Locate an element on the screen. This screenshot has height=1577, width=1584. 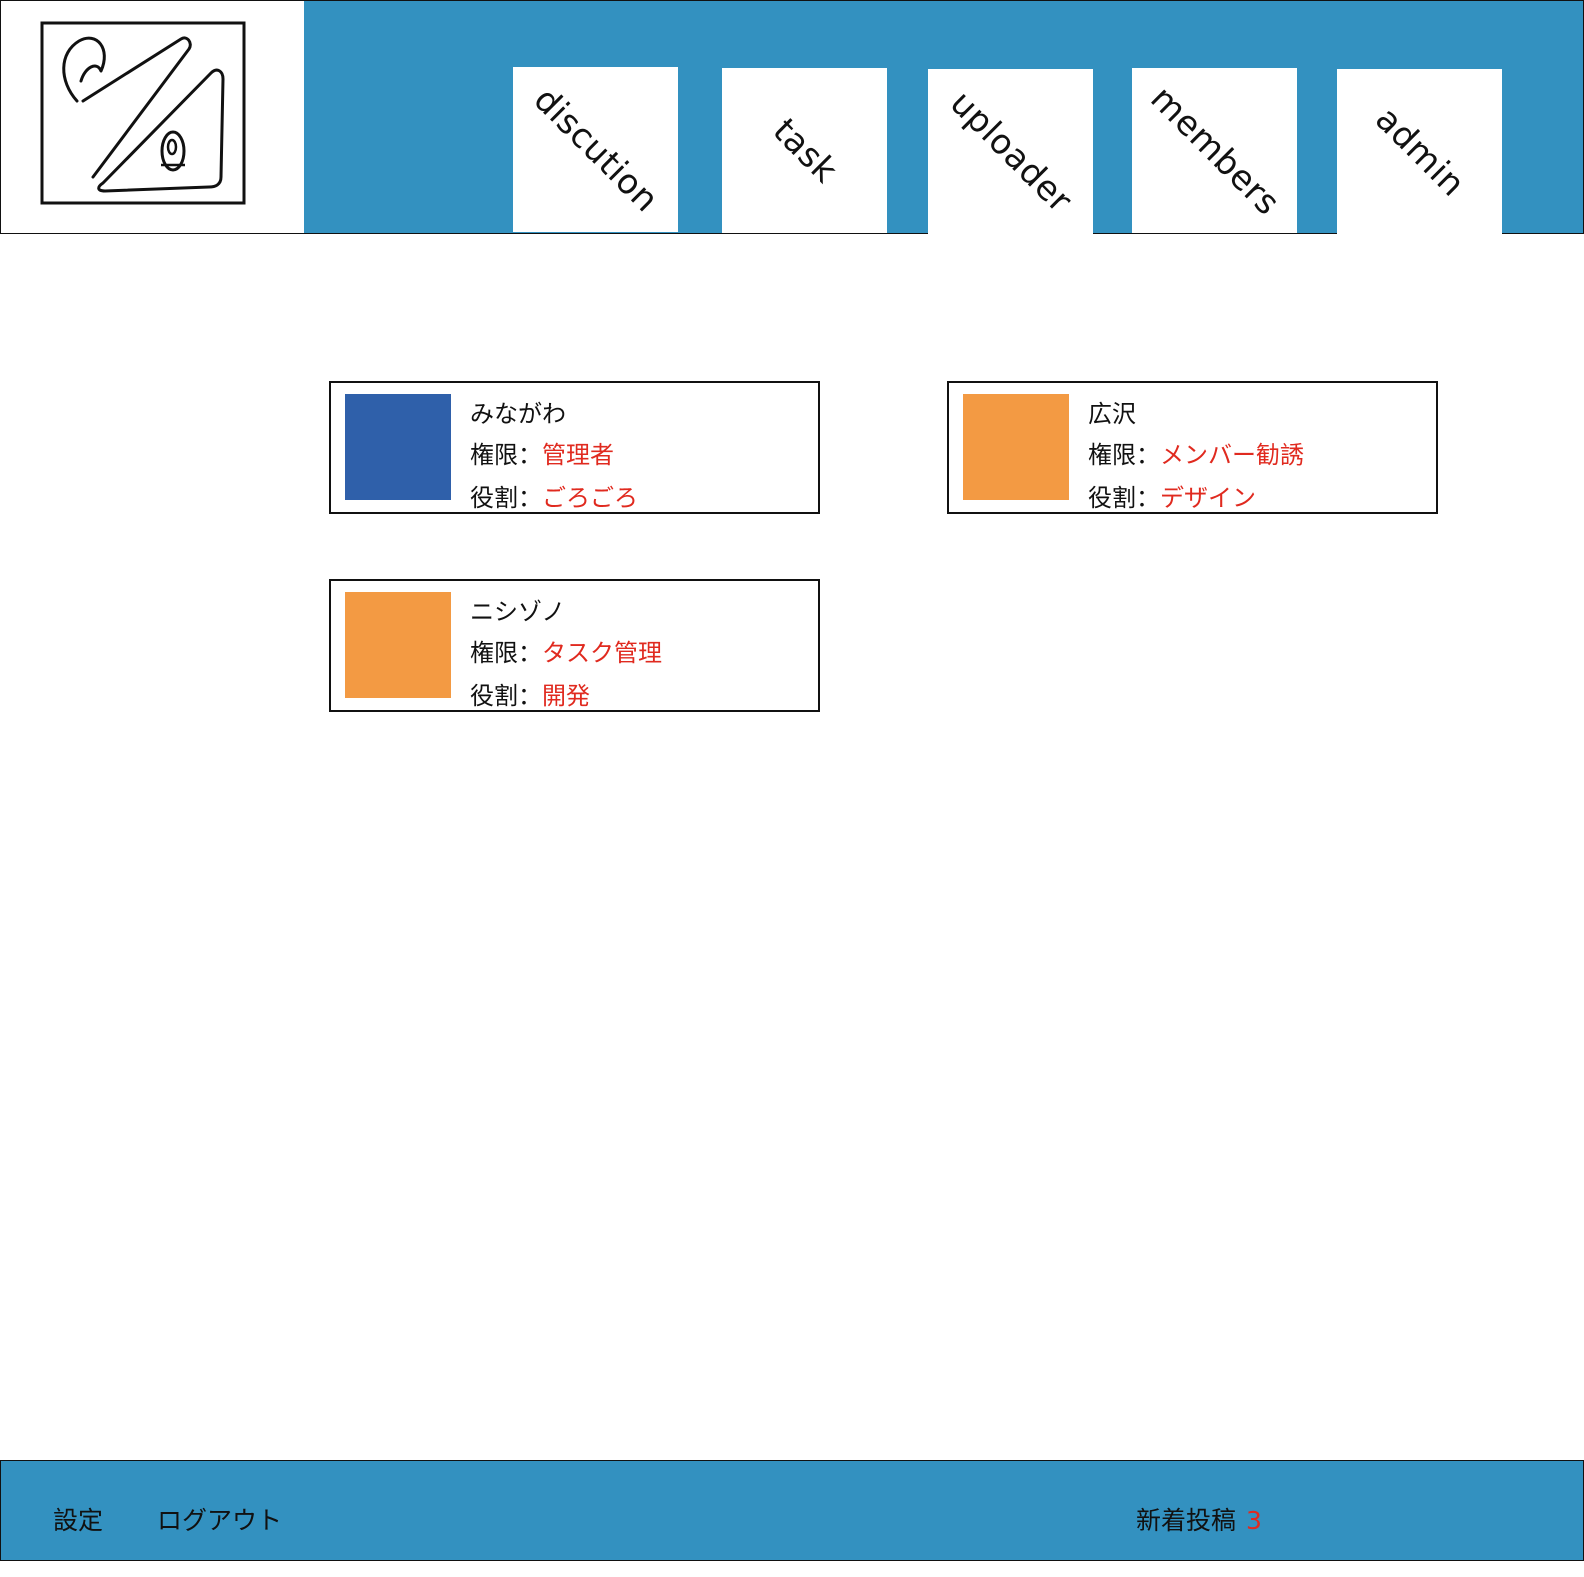
member-role: 役割：開発 is located at coordinates (530, 693).